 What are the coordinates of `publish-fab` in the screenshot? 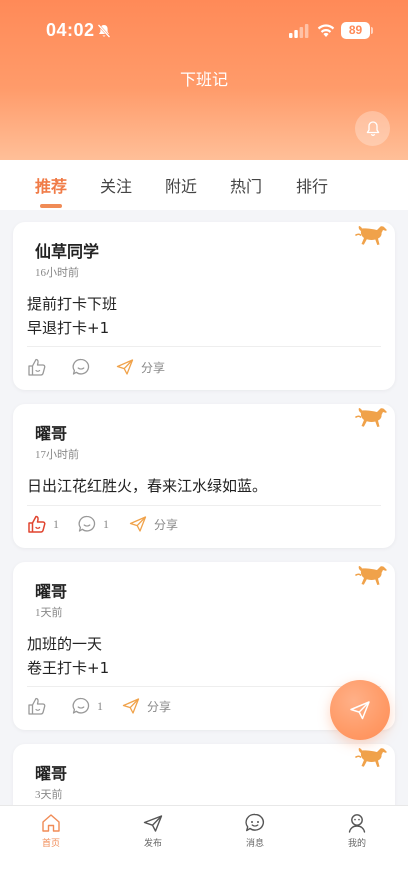 It's located at (360, 710).